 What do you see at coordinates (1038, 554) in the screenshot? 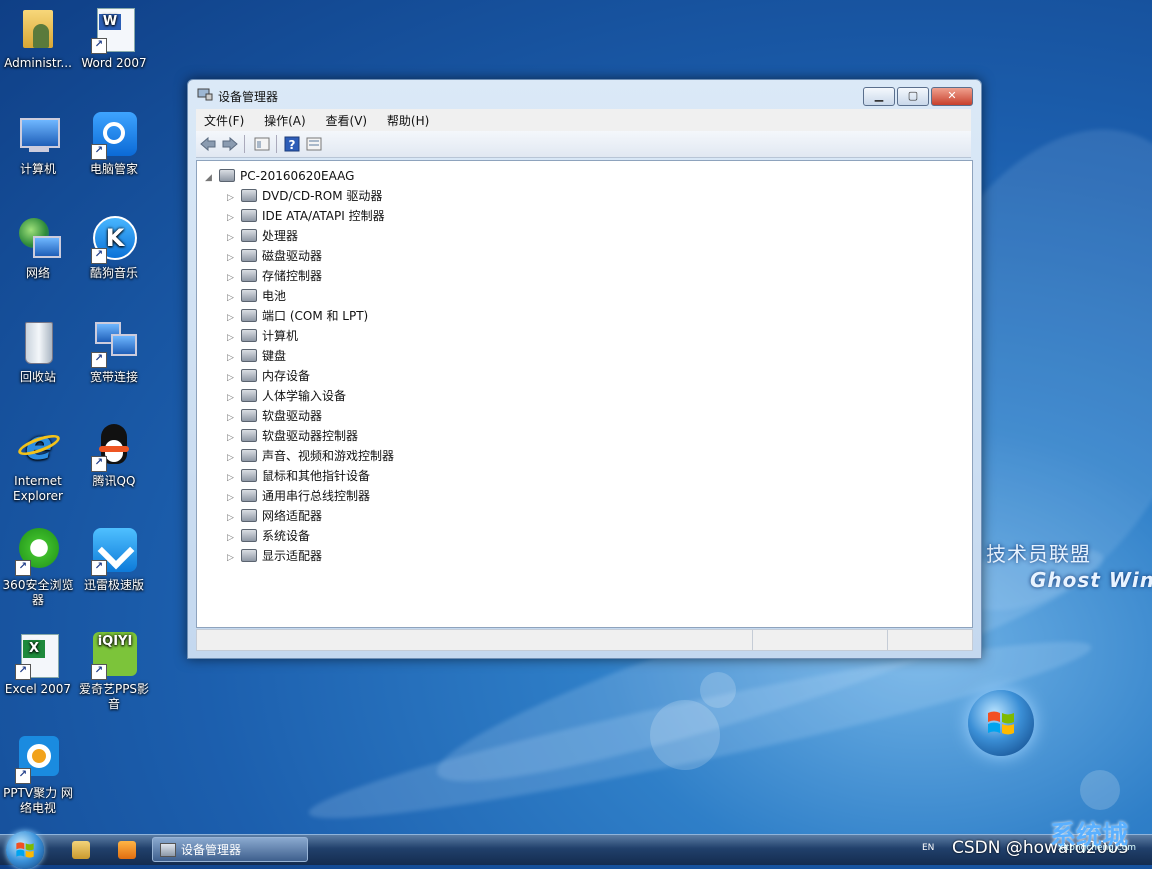
I see `wallpaper-watermark-cn: 技术员联盟` at bounding box center [1038, 554].